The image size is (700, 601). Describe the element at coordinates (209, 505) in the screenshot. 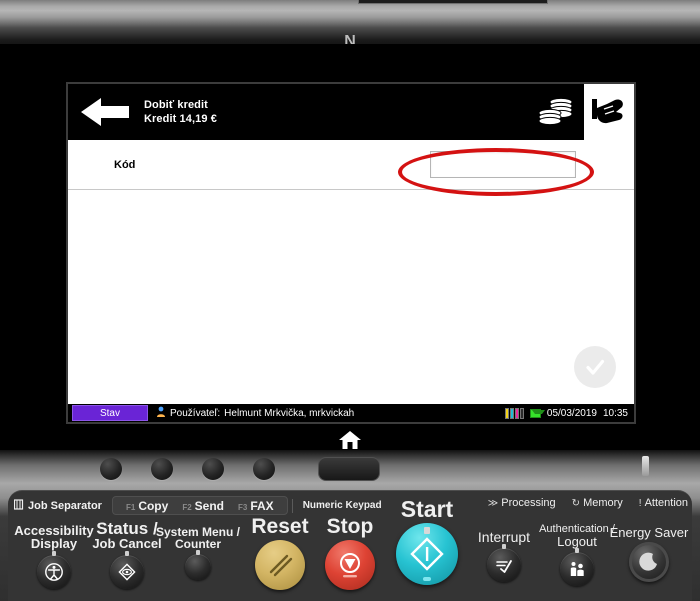

I see `tab-send-label: Send` at that location.